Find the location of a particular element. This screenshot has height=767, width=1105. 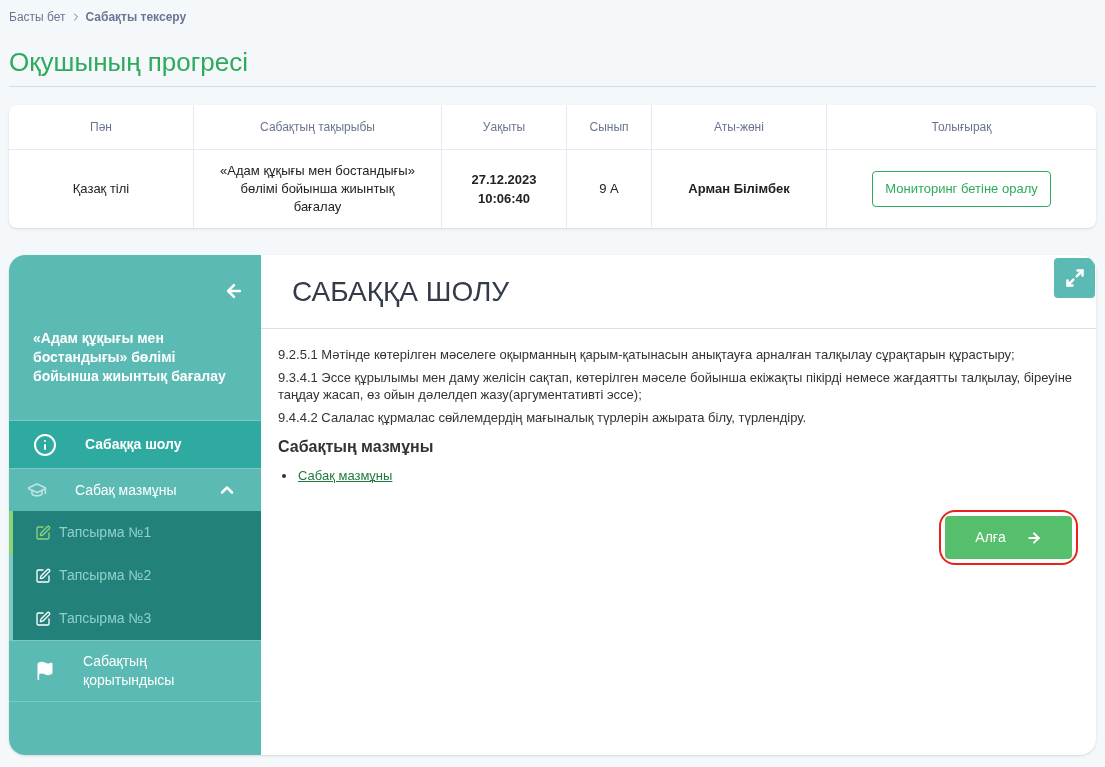

table-cell: 9 А is located at coordinates (609, 189).